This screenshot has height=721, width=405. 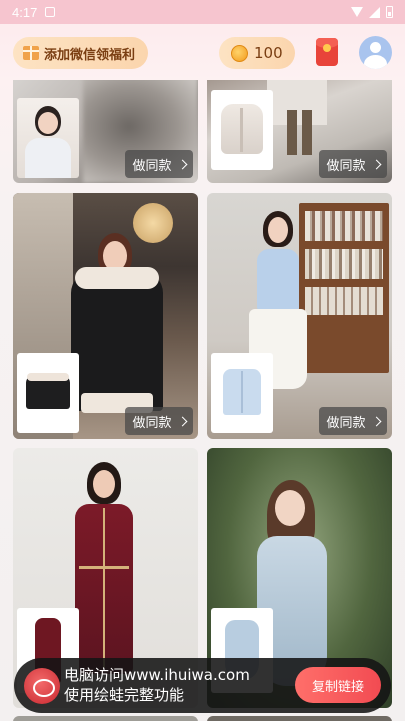 What do you see at coordinates (389, 12) in the screenshot?
I see `battery-icon` at bounding box center [389, 12].